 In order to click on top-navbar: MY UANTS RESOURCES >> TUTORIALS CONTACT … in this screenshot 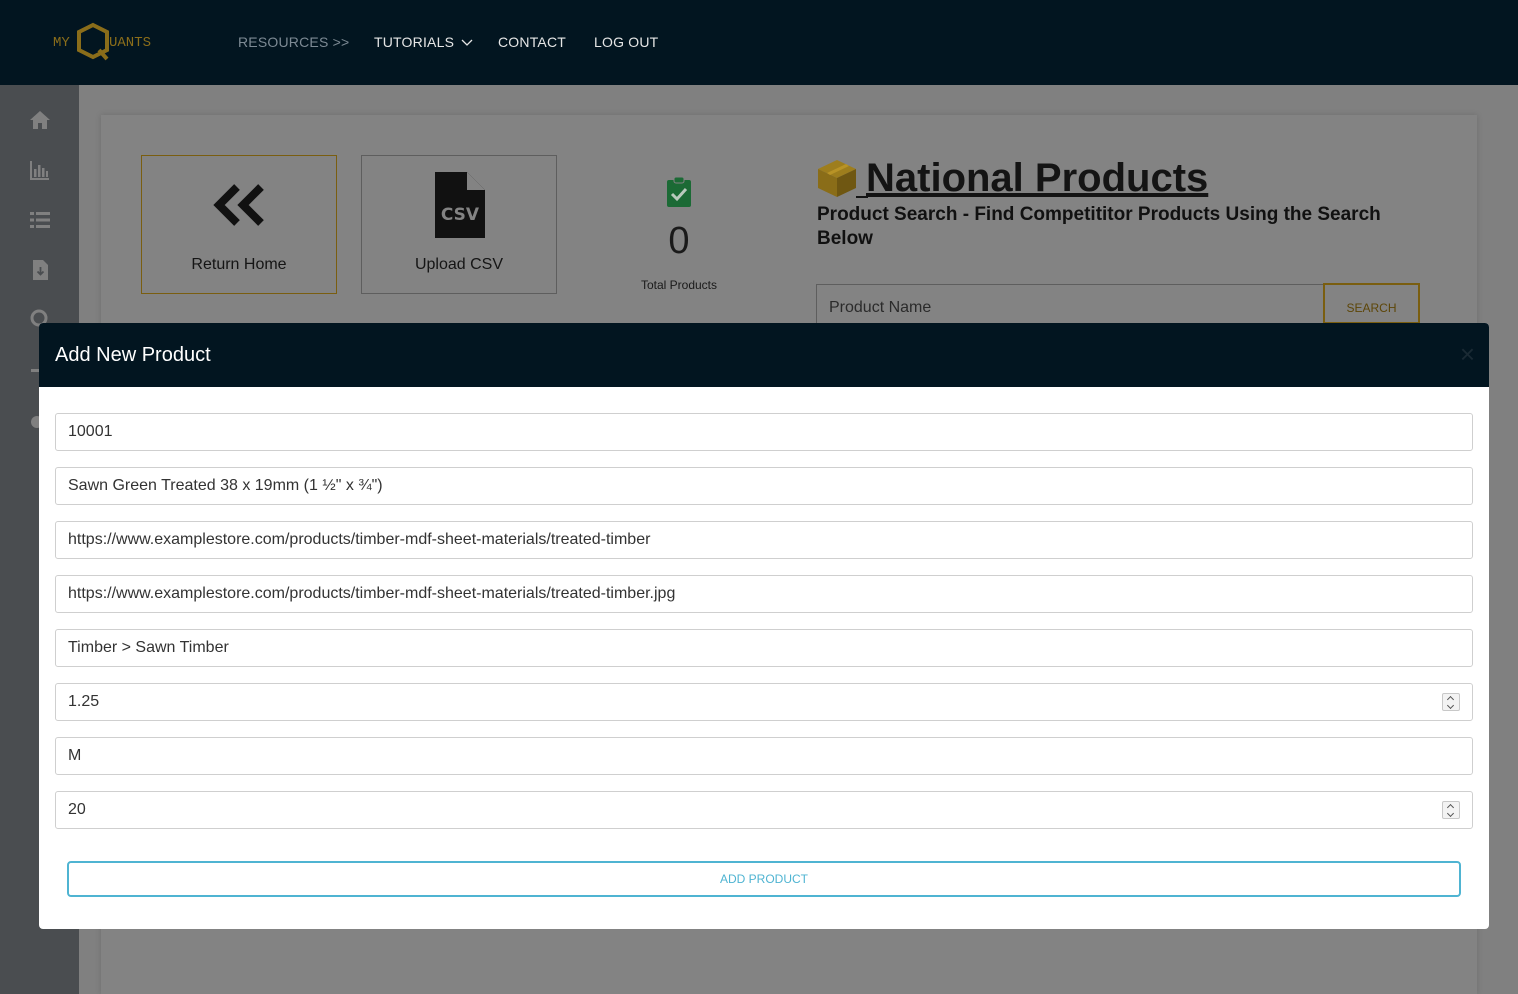, I will do `click(759, 42)`.